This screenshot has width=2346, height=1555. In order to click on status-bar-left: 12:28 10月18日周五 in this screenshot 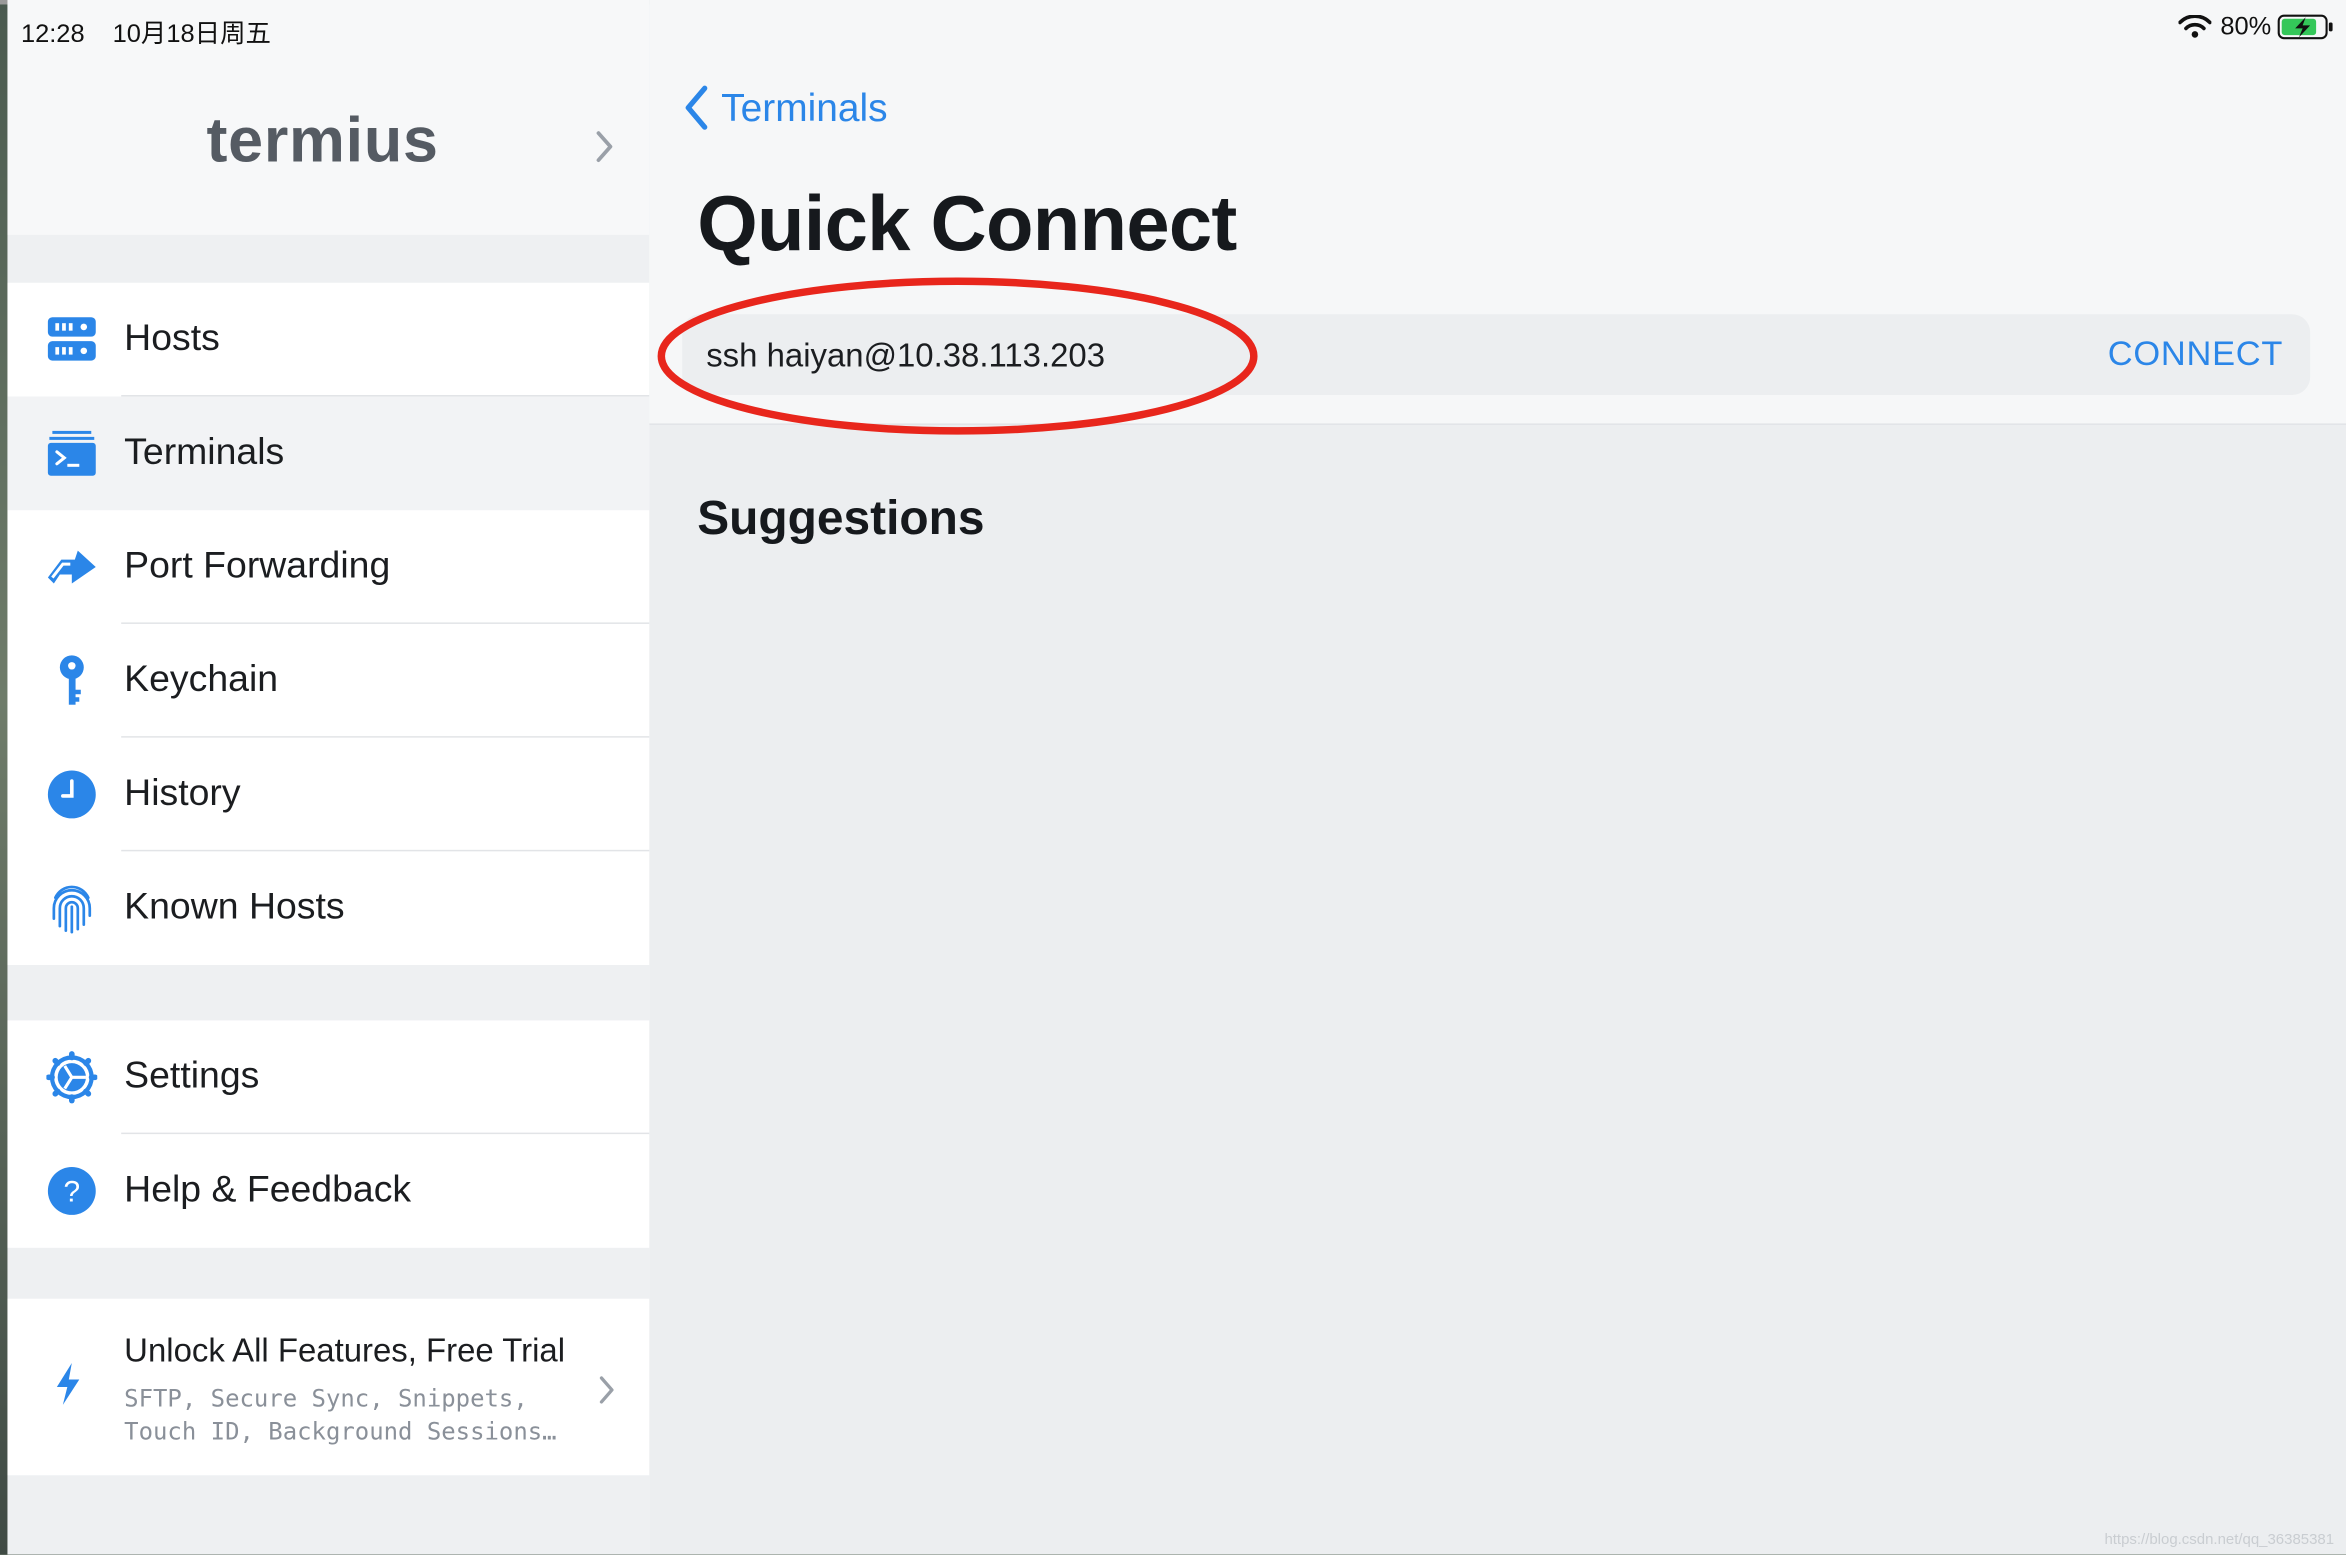, I will do `click(146, 30)`.